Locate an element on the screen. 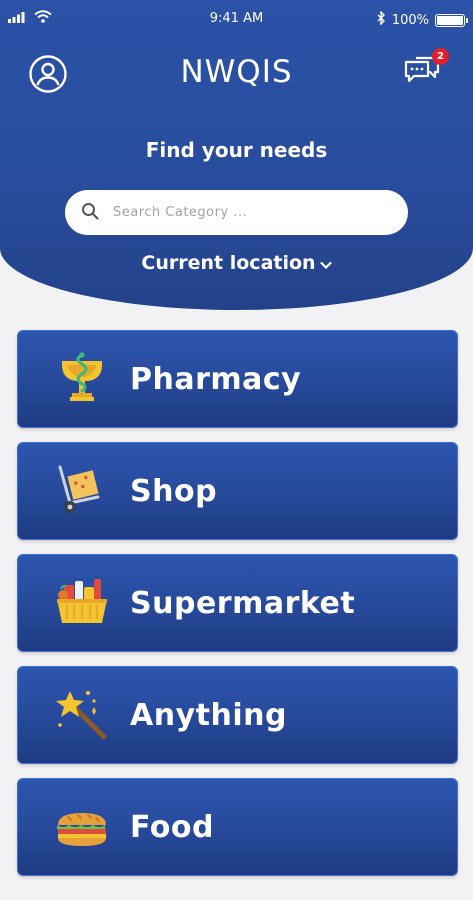 The image size is (473, 900). magic-wand-icon is located at coordinates (81, 715).